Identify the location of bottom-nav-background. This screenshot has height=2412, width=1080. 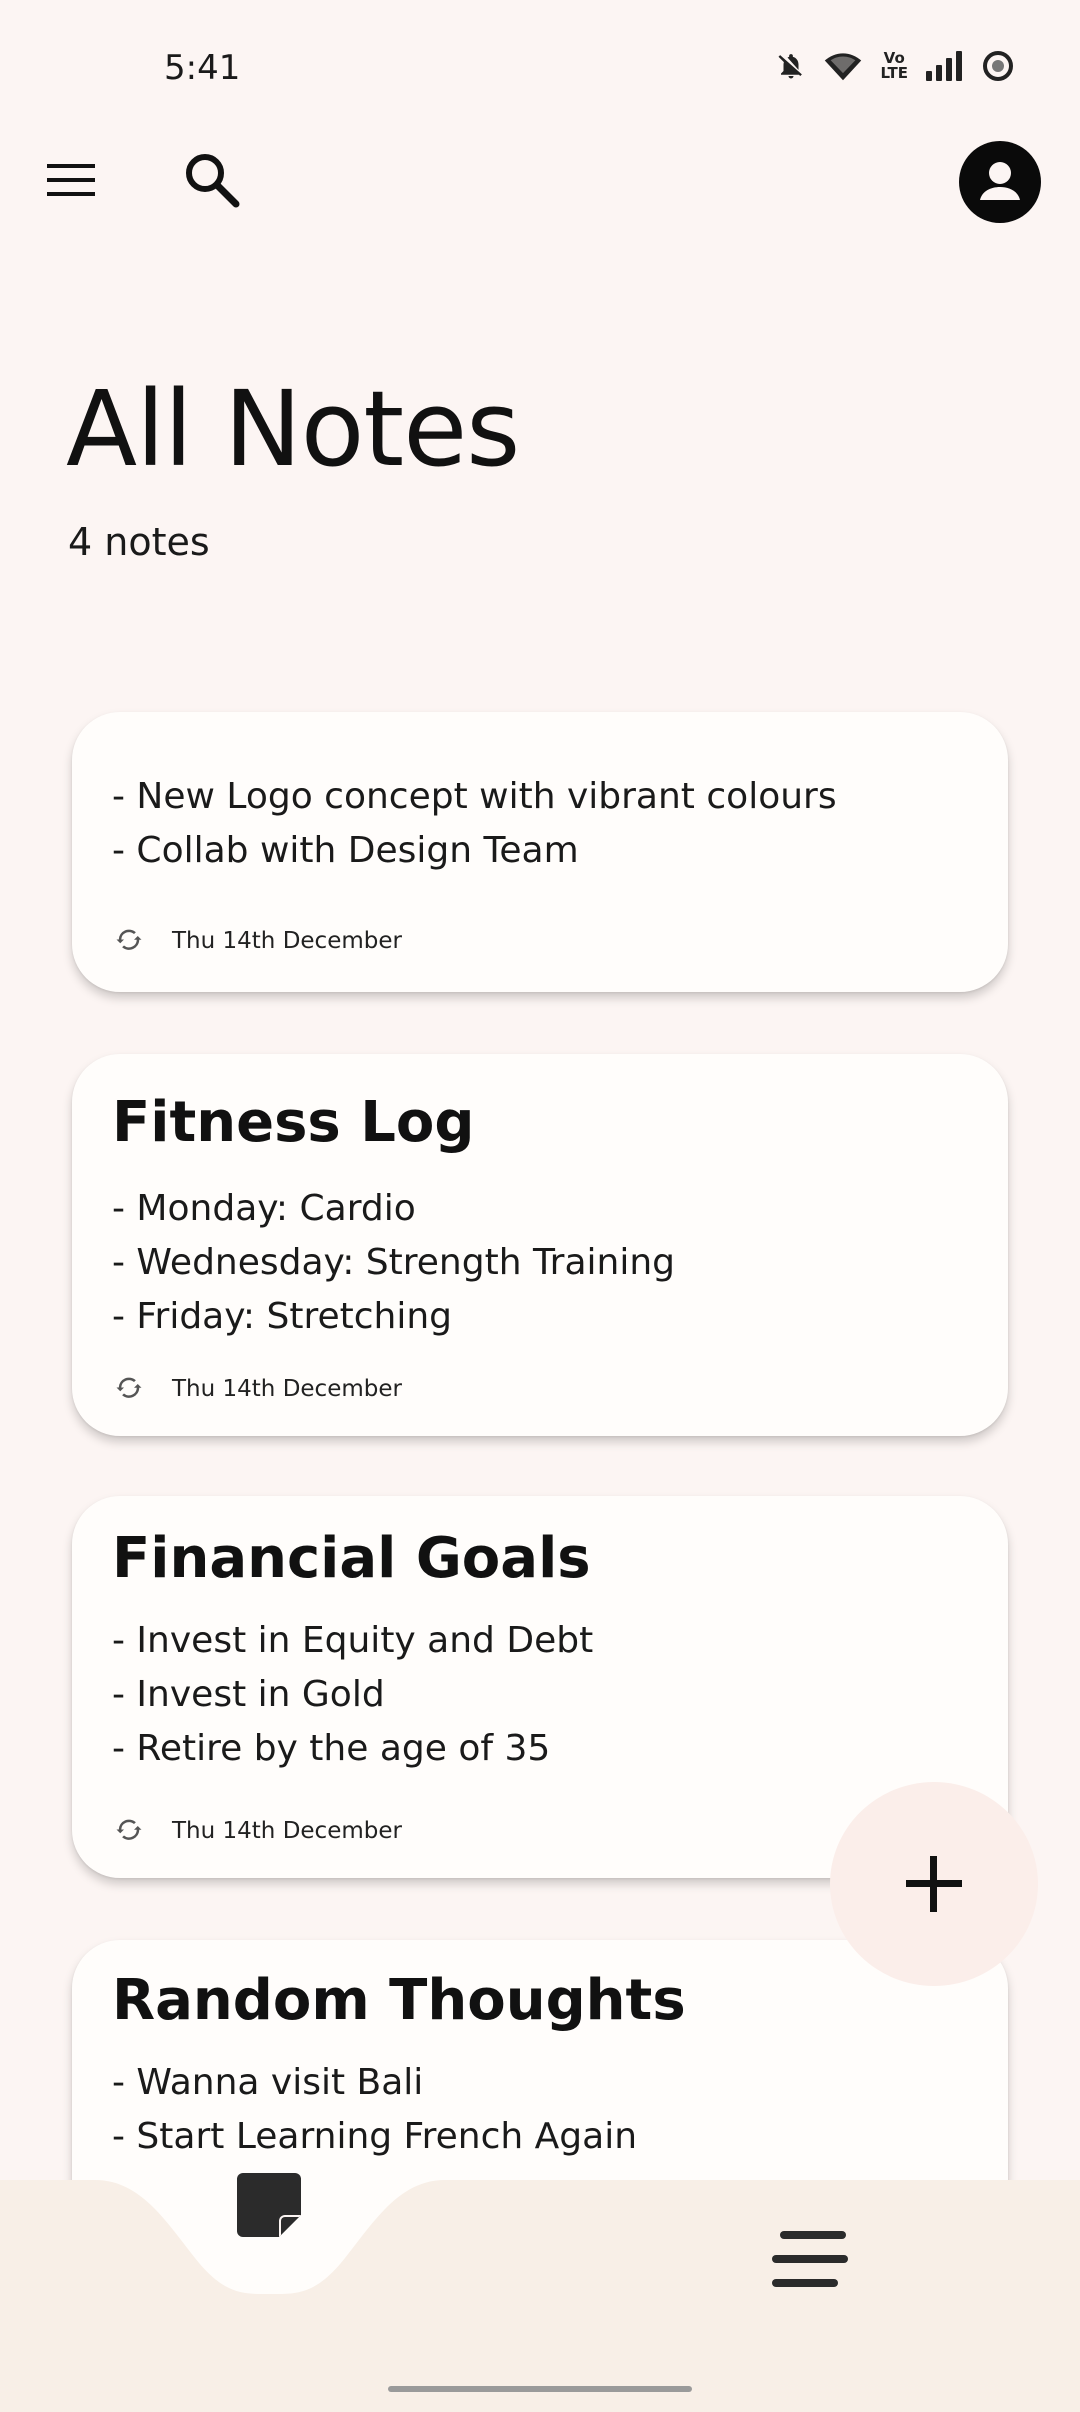
(540, 2296).